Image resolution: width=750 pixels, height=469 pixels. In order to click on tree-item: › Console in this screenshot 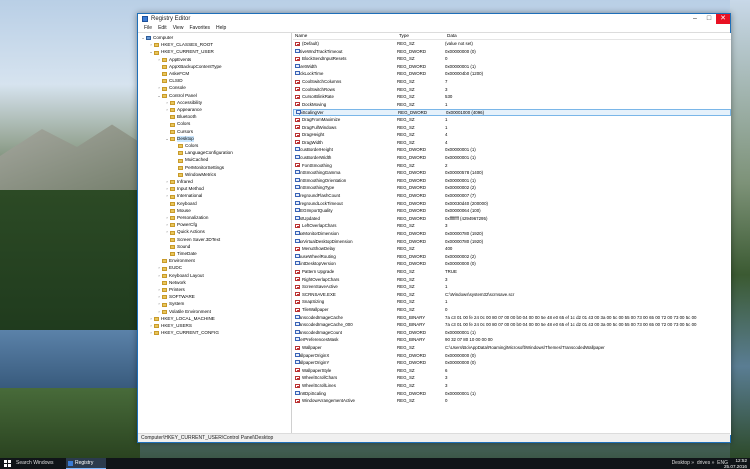, I will do `click(171, 88)`.